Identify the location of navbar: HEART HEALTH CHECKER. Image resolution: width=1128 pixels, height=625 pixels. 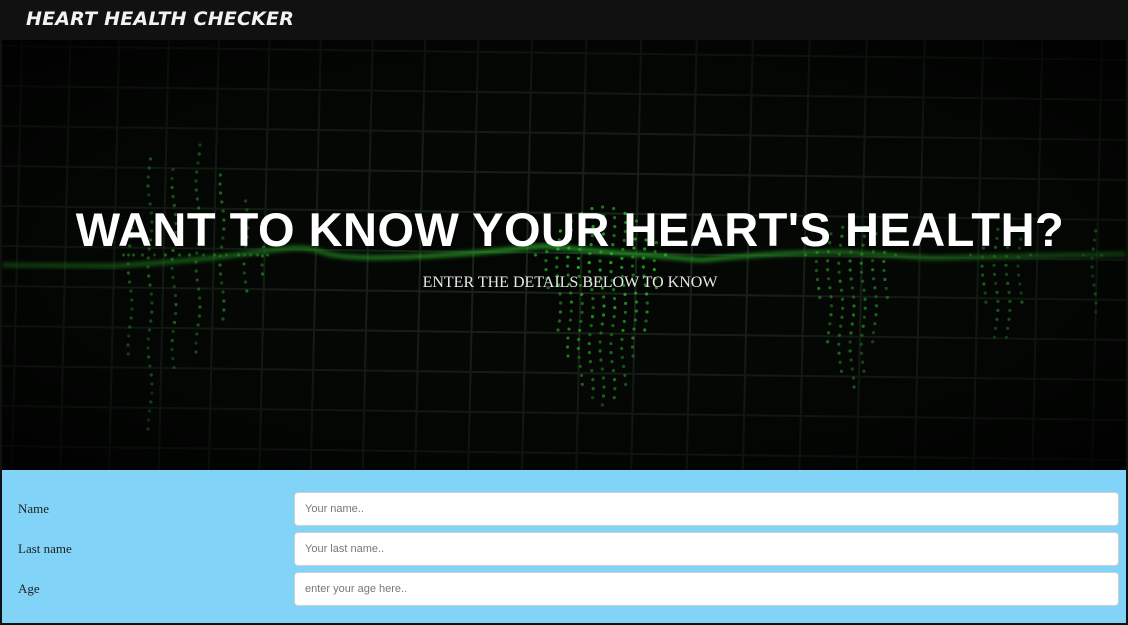
(564, 21).